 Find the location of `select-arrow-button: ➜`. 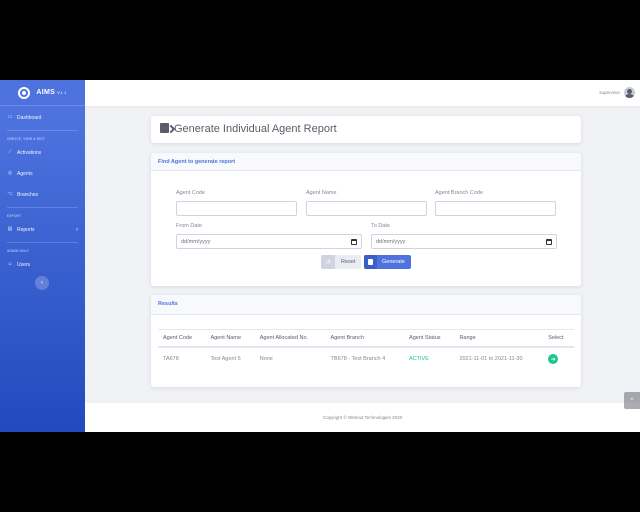

select-arrow-button: ➜ is located at coordinates (553, 359).